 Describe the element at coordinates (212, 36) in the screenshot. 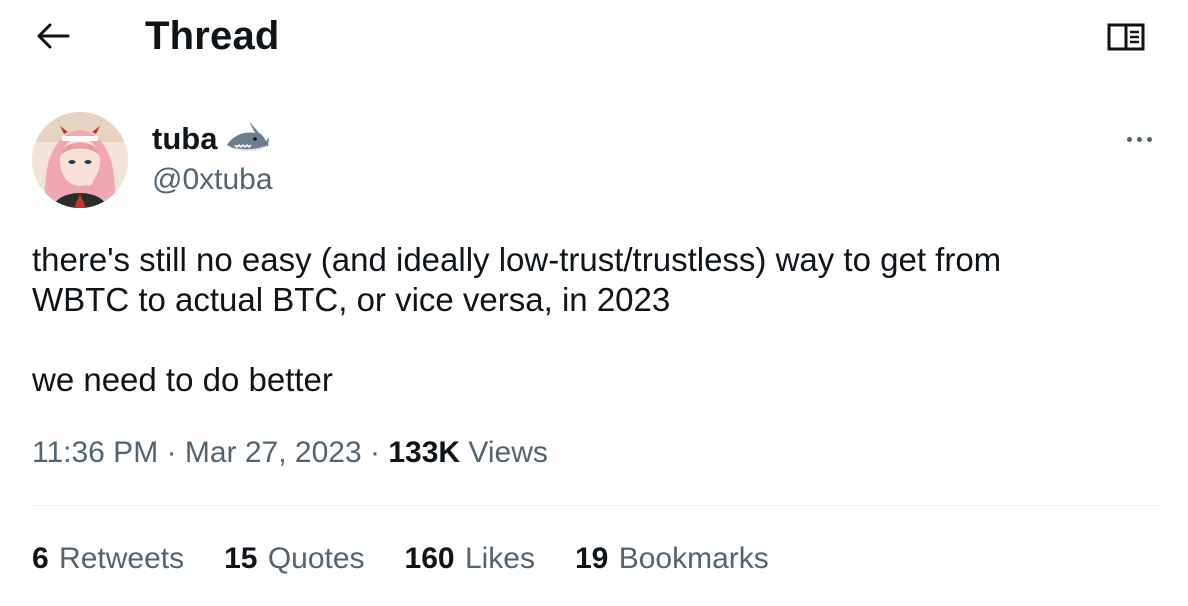

I see `page-title: Thread` at that location.